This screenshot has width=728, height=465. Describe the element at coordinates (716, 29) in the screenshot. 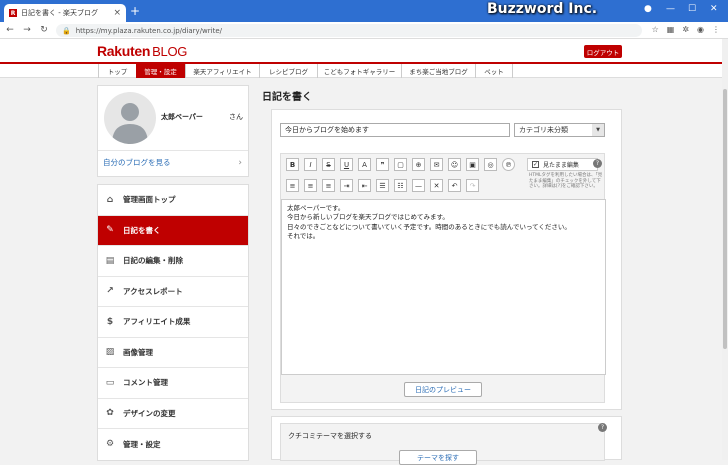

I see `more-menu-icon: ⋮` at that location.